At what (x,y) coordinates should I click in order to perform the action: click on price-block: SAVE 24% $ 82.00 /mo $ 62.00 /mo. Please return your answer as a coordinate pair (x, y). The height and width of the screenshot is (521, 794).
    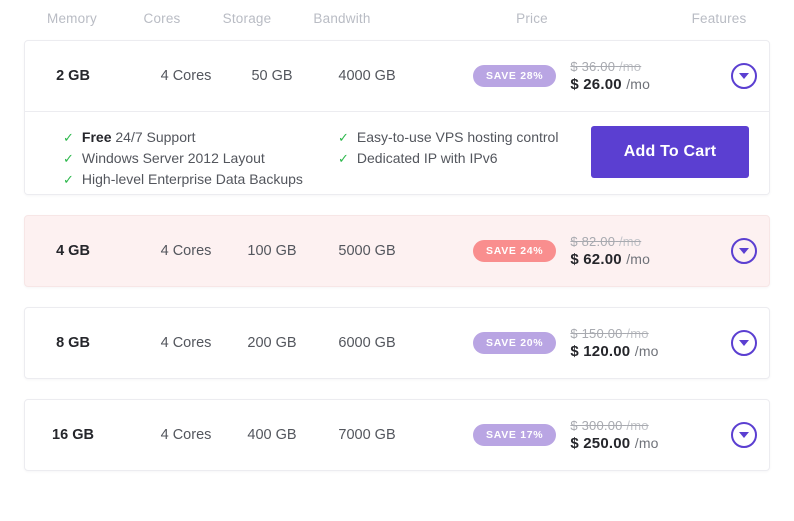
    Looking at the image, I should click on (561, 251).